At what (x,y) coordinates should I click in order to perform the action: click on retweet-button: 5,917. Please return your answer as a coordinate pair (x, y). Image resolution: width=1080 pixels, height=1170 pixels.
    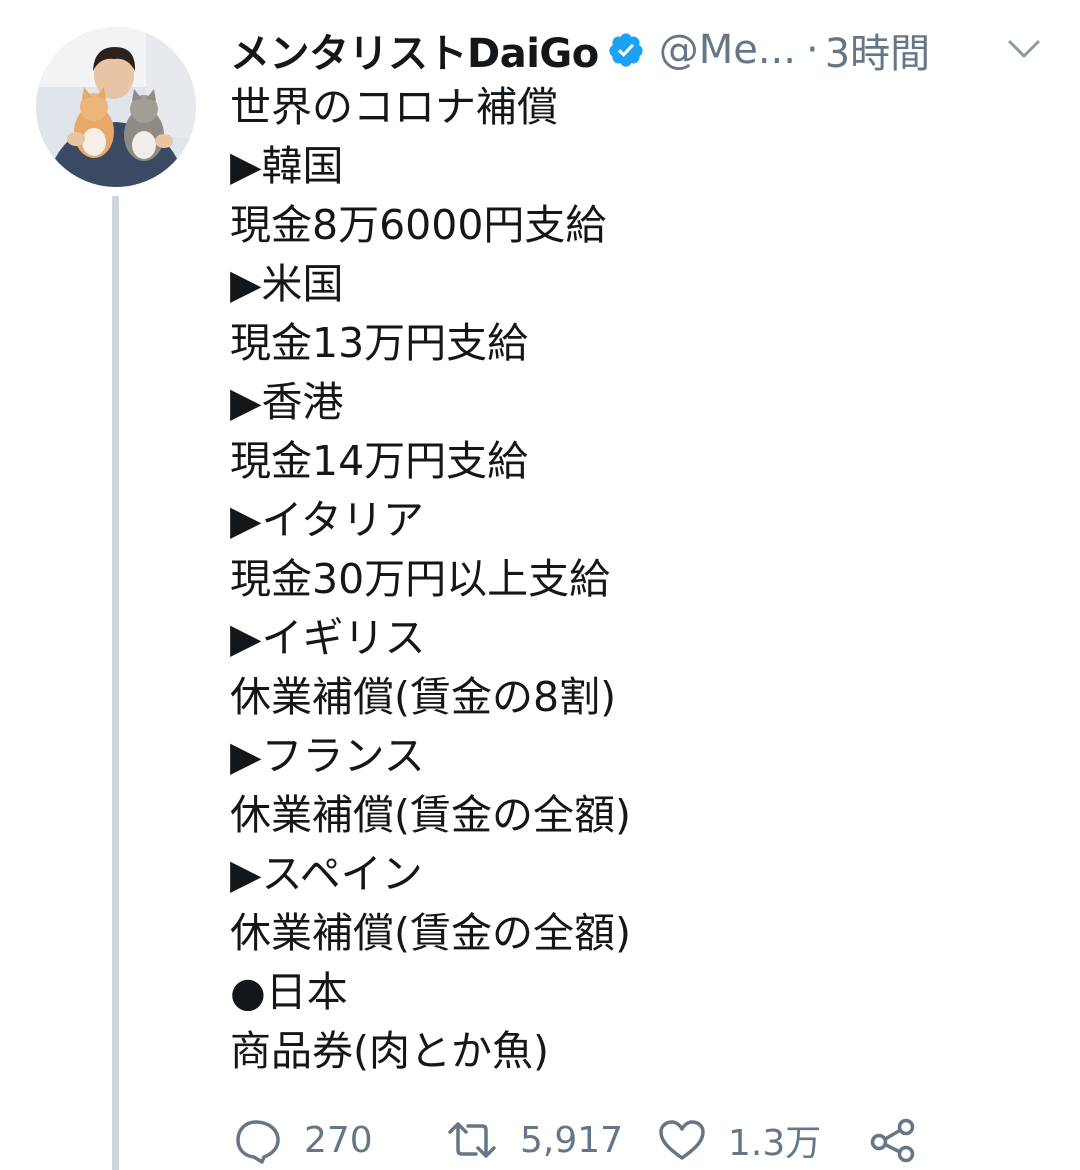
    Looking at the image, I should click on (533, 1140).